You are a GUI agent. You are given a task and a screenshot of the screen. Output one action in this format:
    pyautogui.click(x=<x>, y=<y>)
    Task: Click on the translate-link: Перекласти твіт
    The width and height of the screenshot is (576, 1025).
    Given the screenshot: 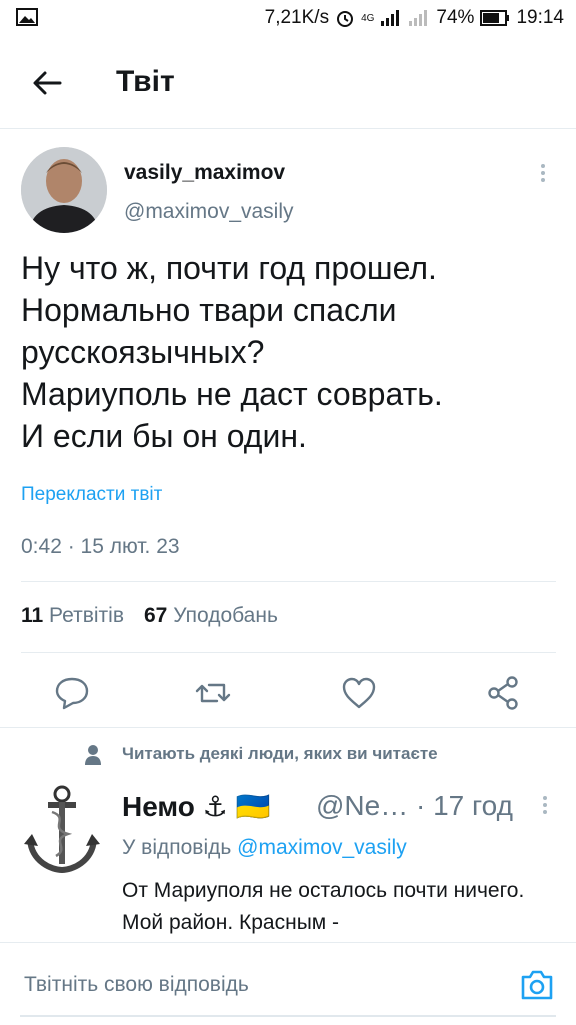 What is the action you would take?
    pyautogui.click(x=91, y=495)
    